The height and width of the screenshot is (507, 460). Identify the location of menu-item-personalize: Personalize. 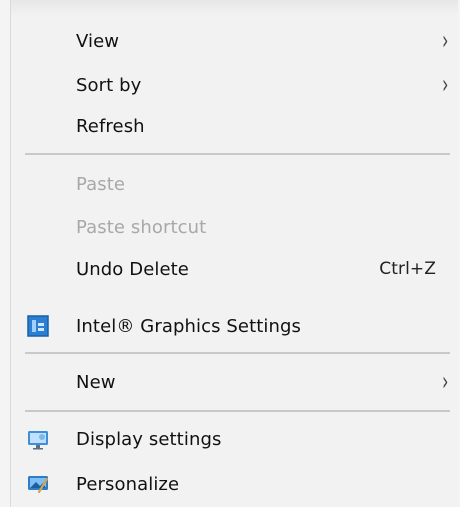
(234, 484).